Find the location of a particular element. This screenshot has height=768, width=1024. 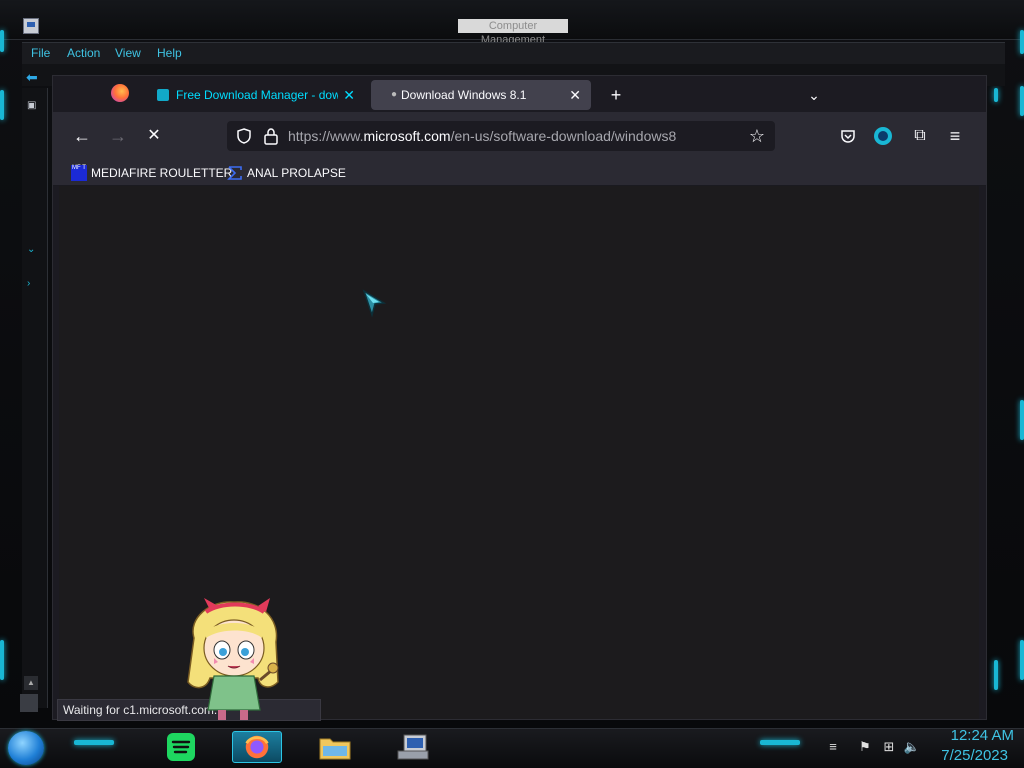

tab-free-download-manager: Free Download Manager - dow ✕ is located at coordinates (256, 95).